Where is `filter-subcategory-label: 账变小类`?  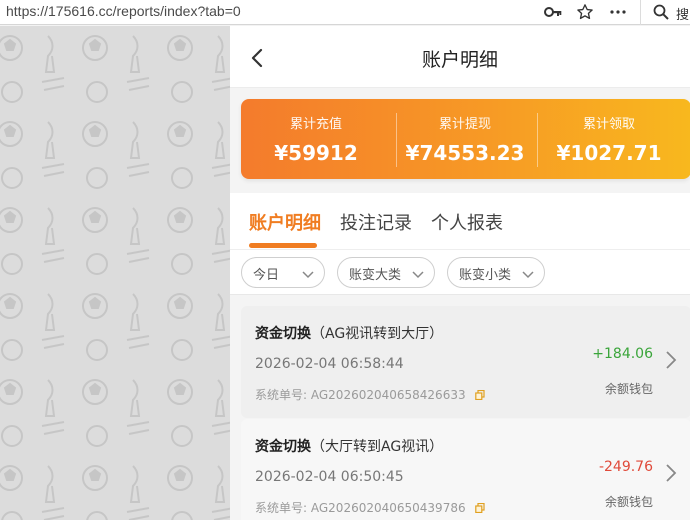
filter-subcategory-label: 账变小类 is located at coordinates (485, 275).